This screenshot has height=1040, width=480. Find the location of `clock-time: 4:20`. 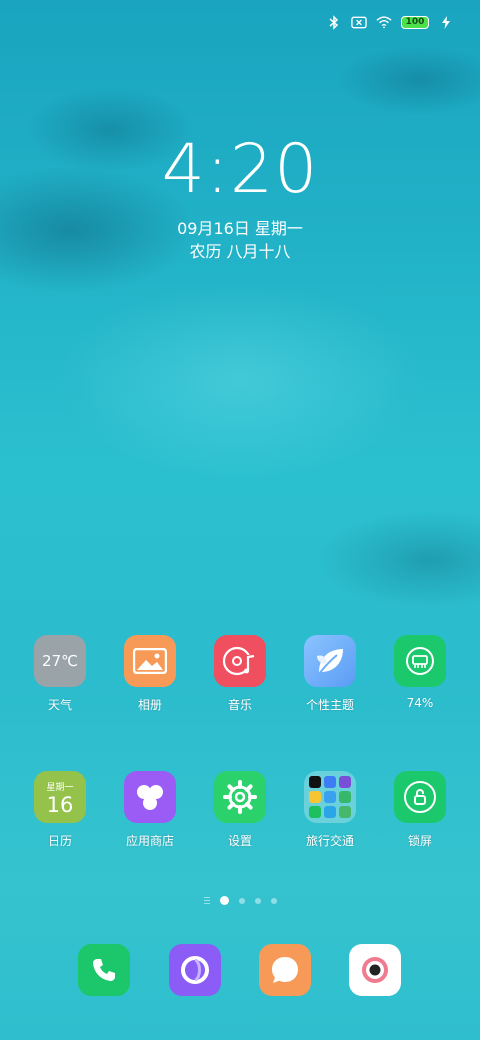

clock-time: 4:20 is located at coordinates (240, 169).